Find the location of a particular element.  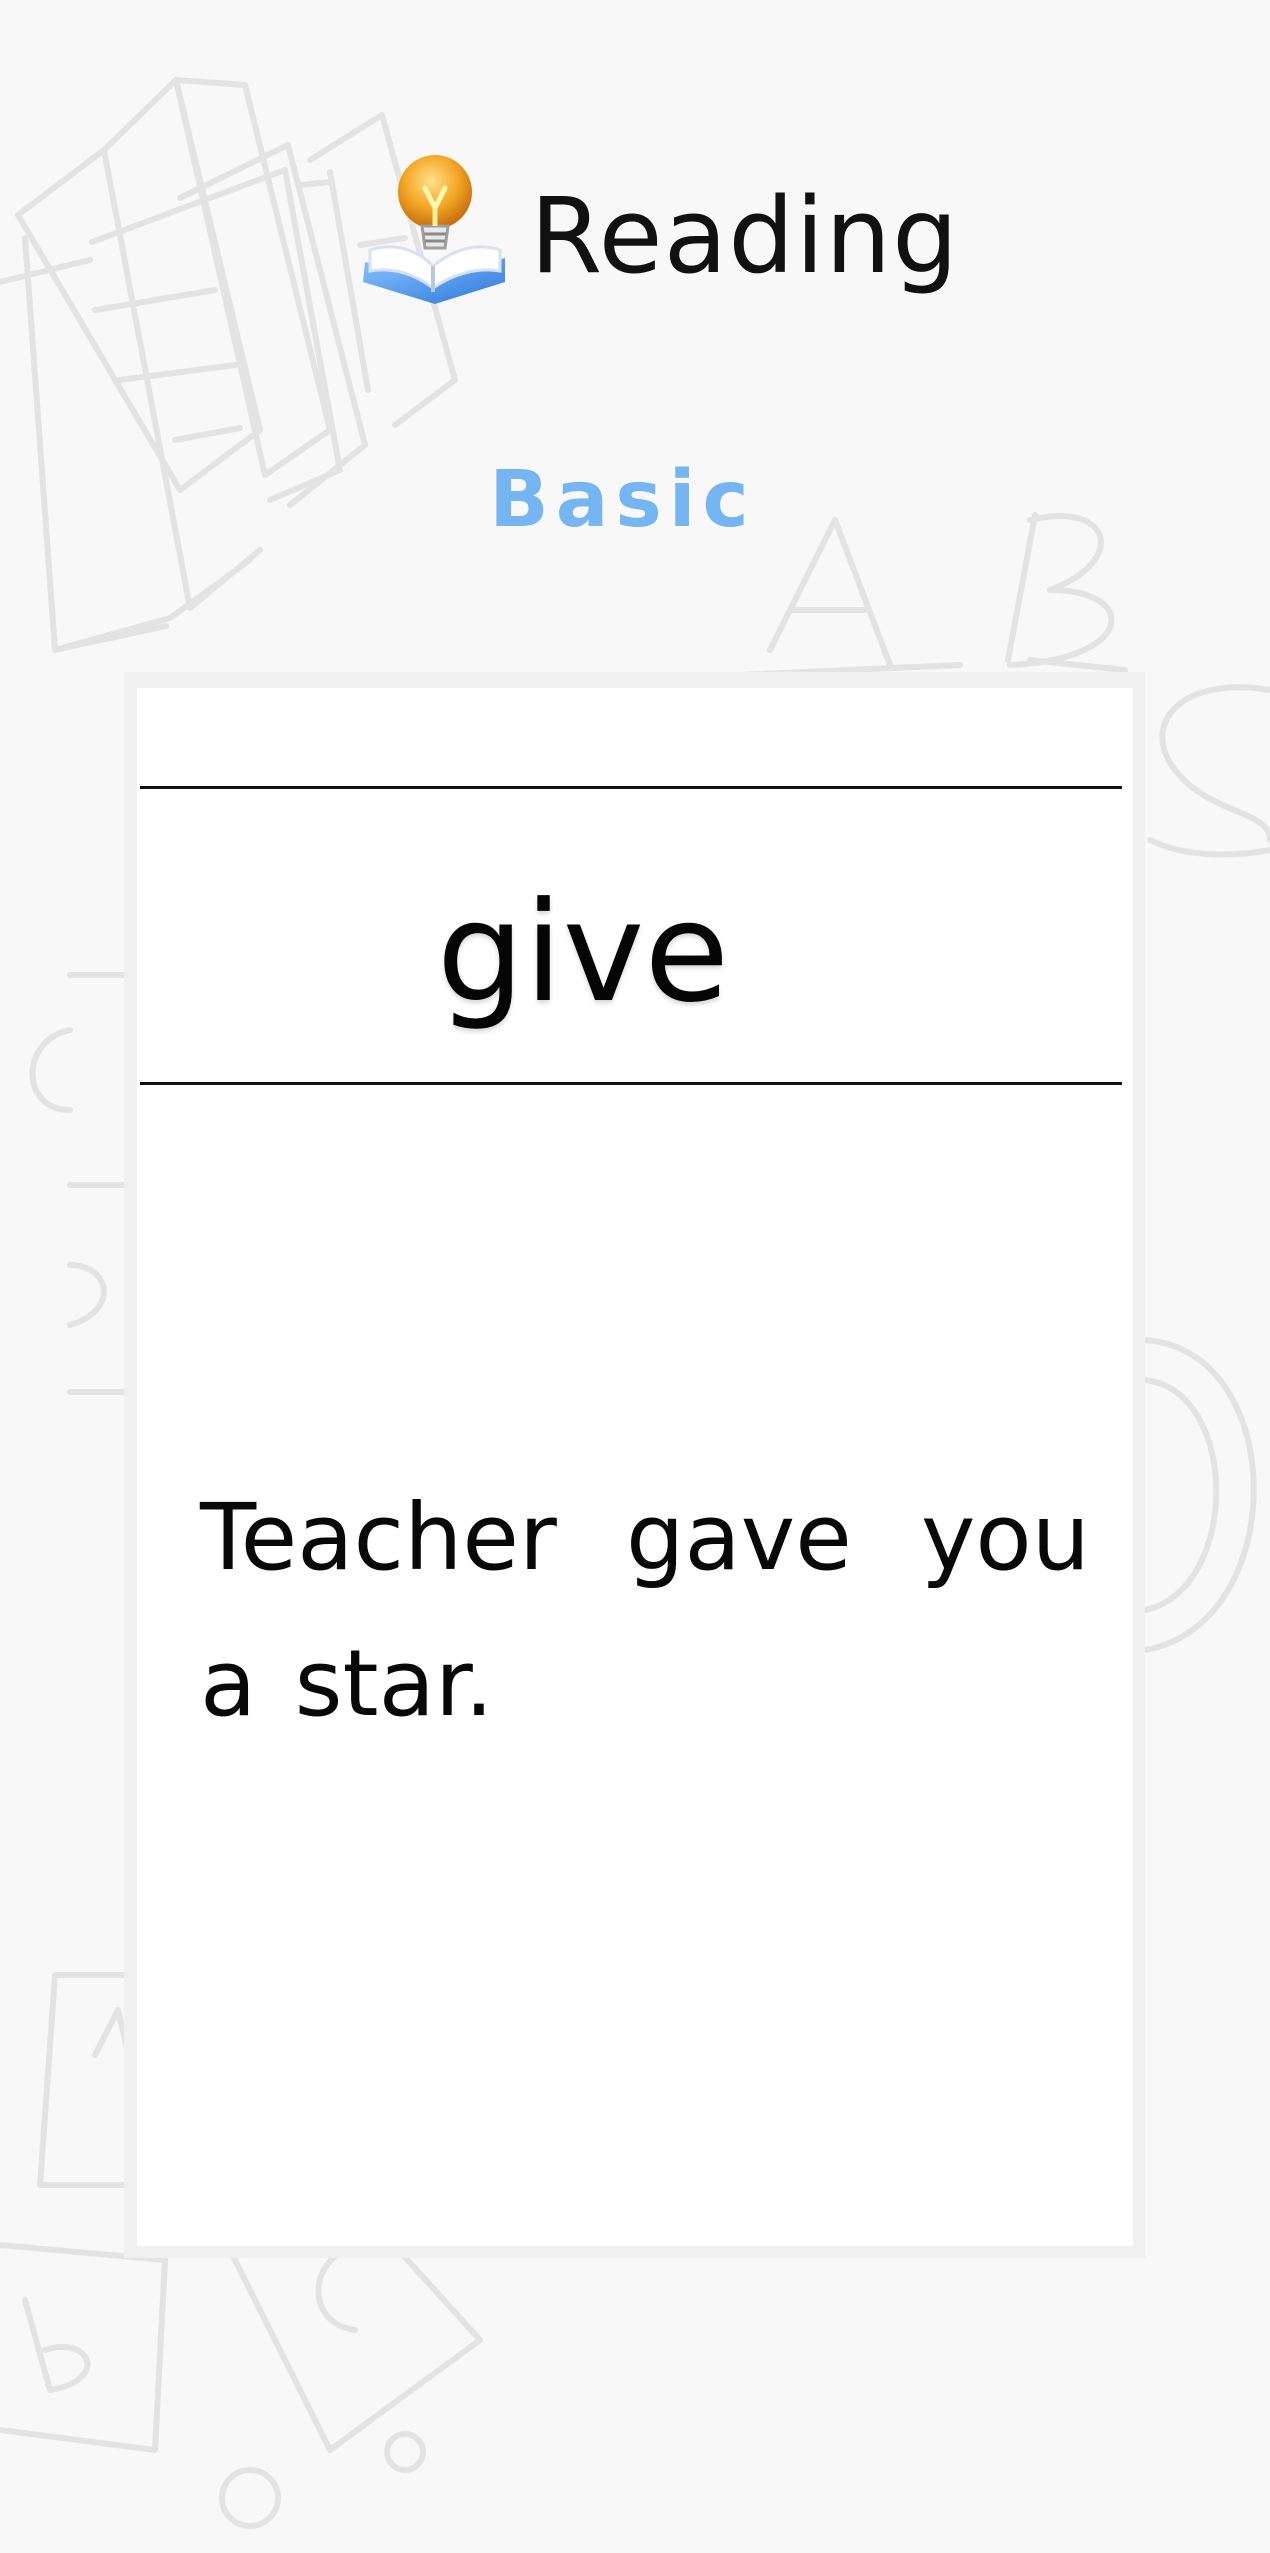

page-title: Reading is located at coordinates (745, 236).